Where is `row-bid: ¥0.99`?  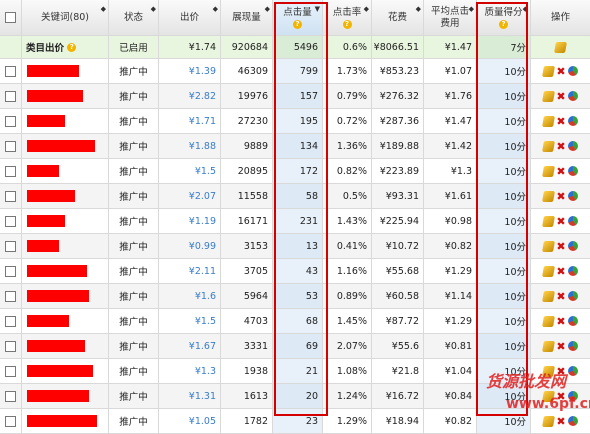
row-bid: ¥0.99 is located at coordinates (190, 246).